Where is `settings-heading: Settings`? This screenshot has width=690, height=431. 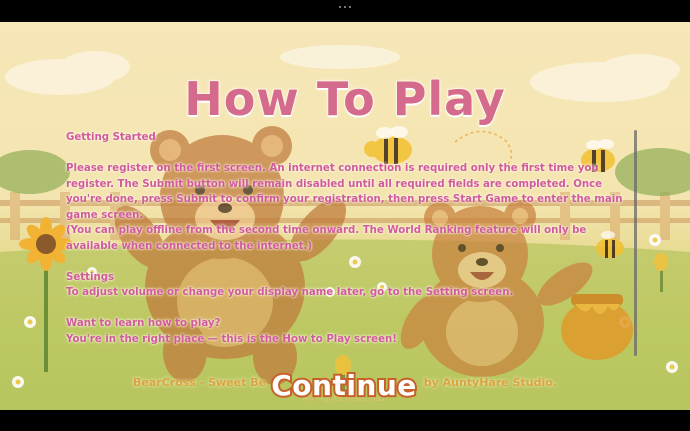 settings-heading: Settings is located at coordinates (90, 277).